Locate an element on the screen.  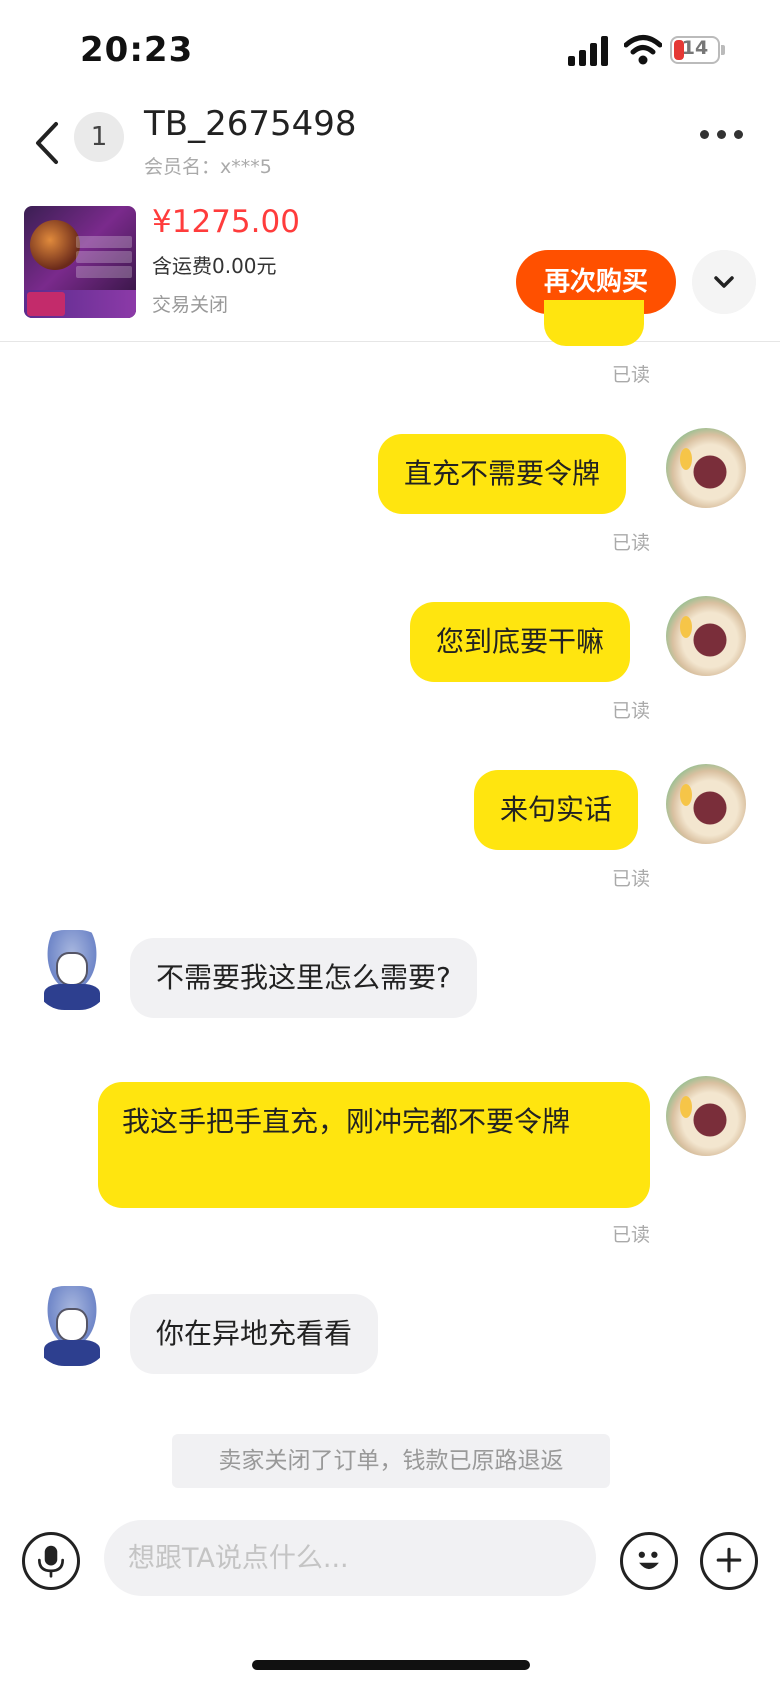
product-thumbnail is located at coordinates (80, 262).